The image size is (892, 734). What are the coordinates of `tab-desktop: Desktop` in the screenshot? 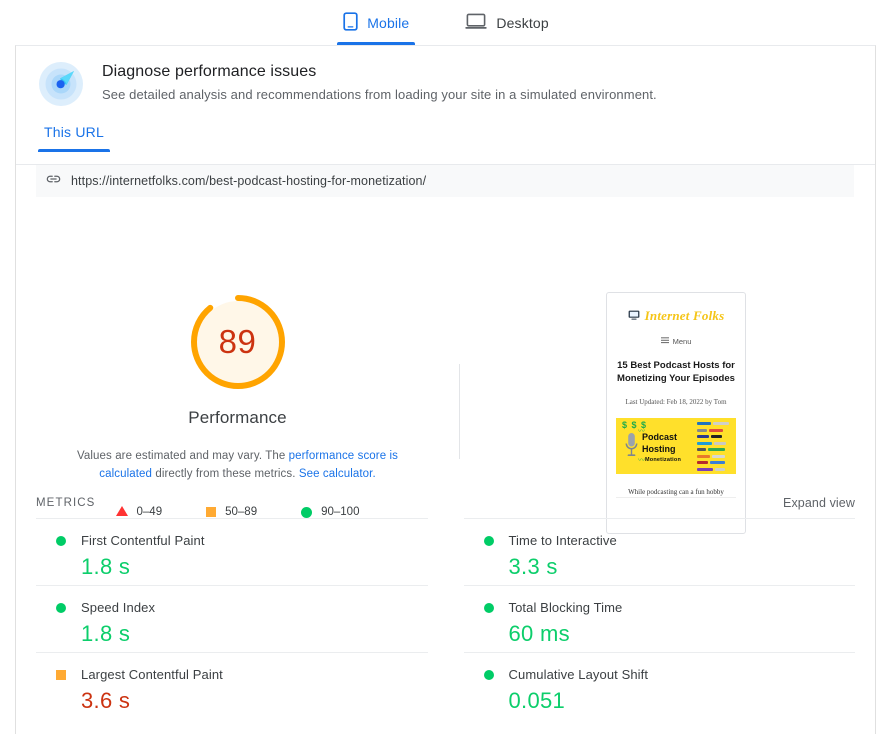 It's located at (506, 22).